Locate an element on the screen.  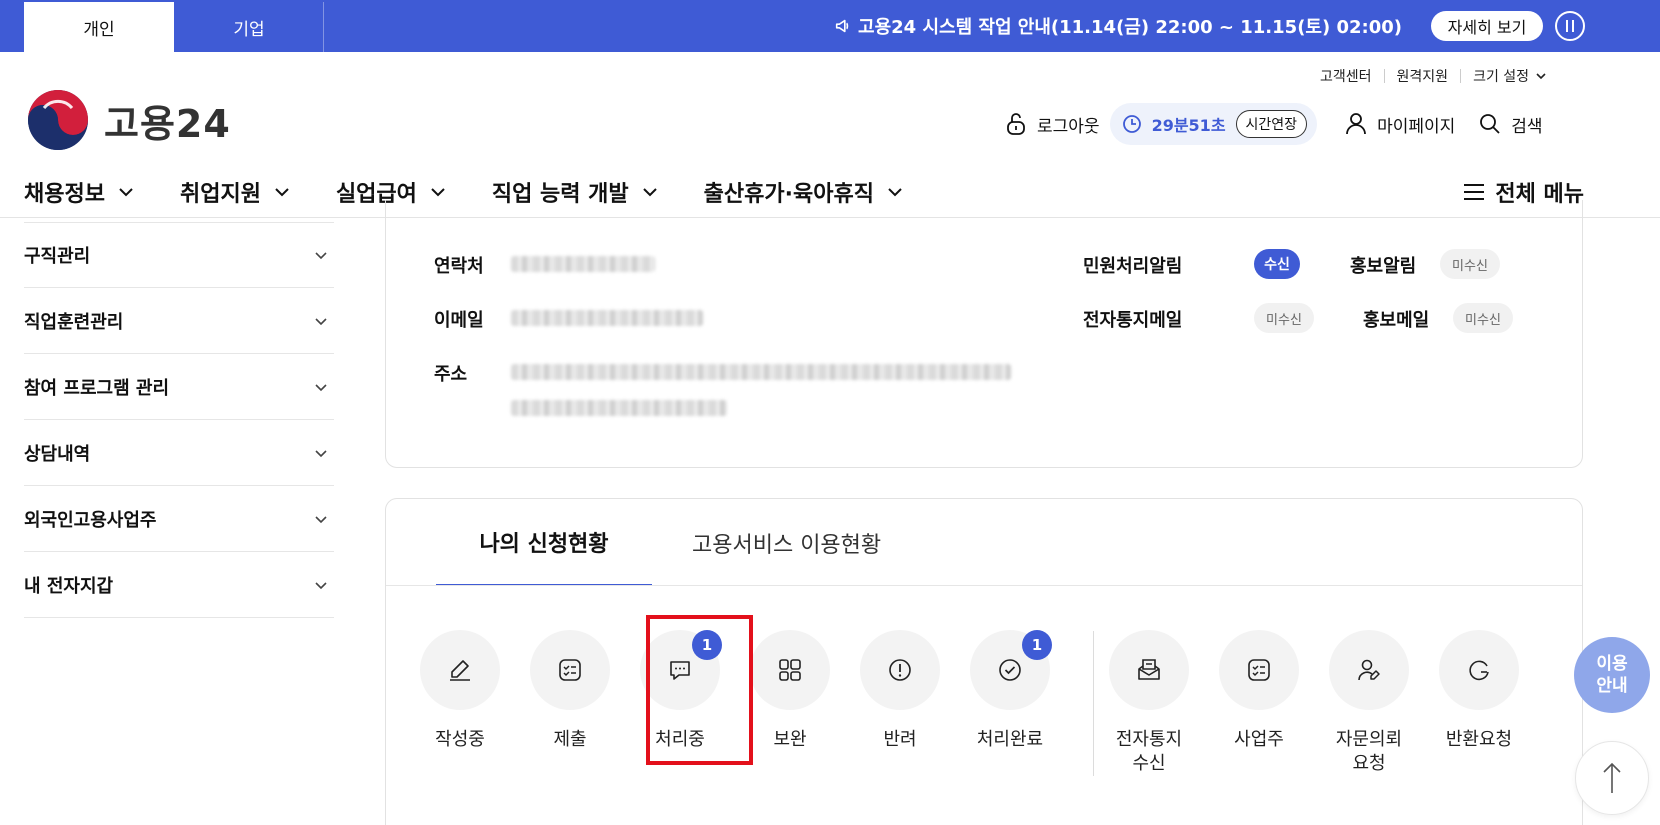
address-label: 주소 is located at coordinates (451, 374).